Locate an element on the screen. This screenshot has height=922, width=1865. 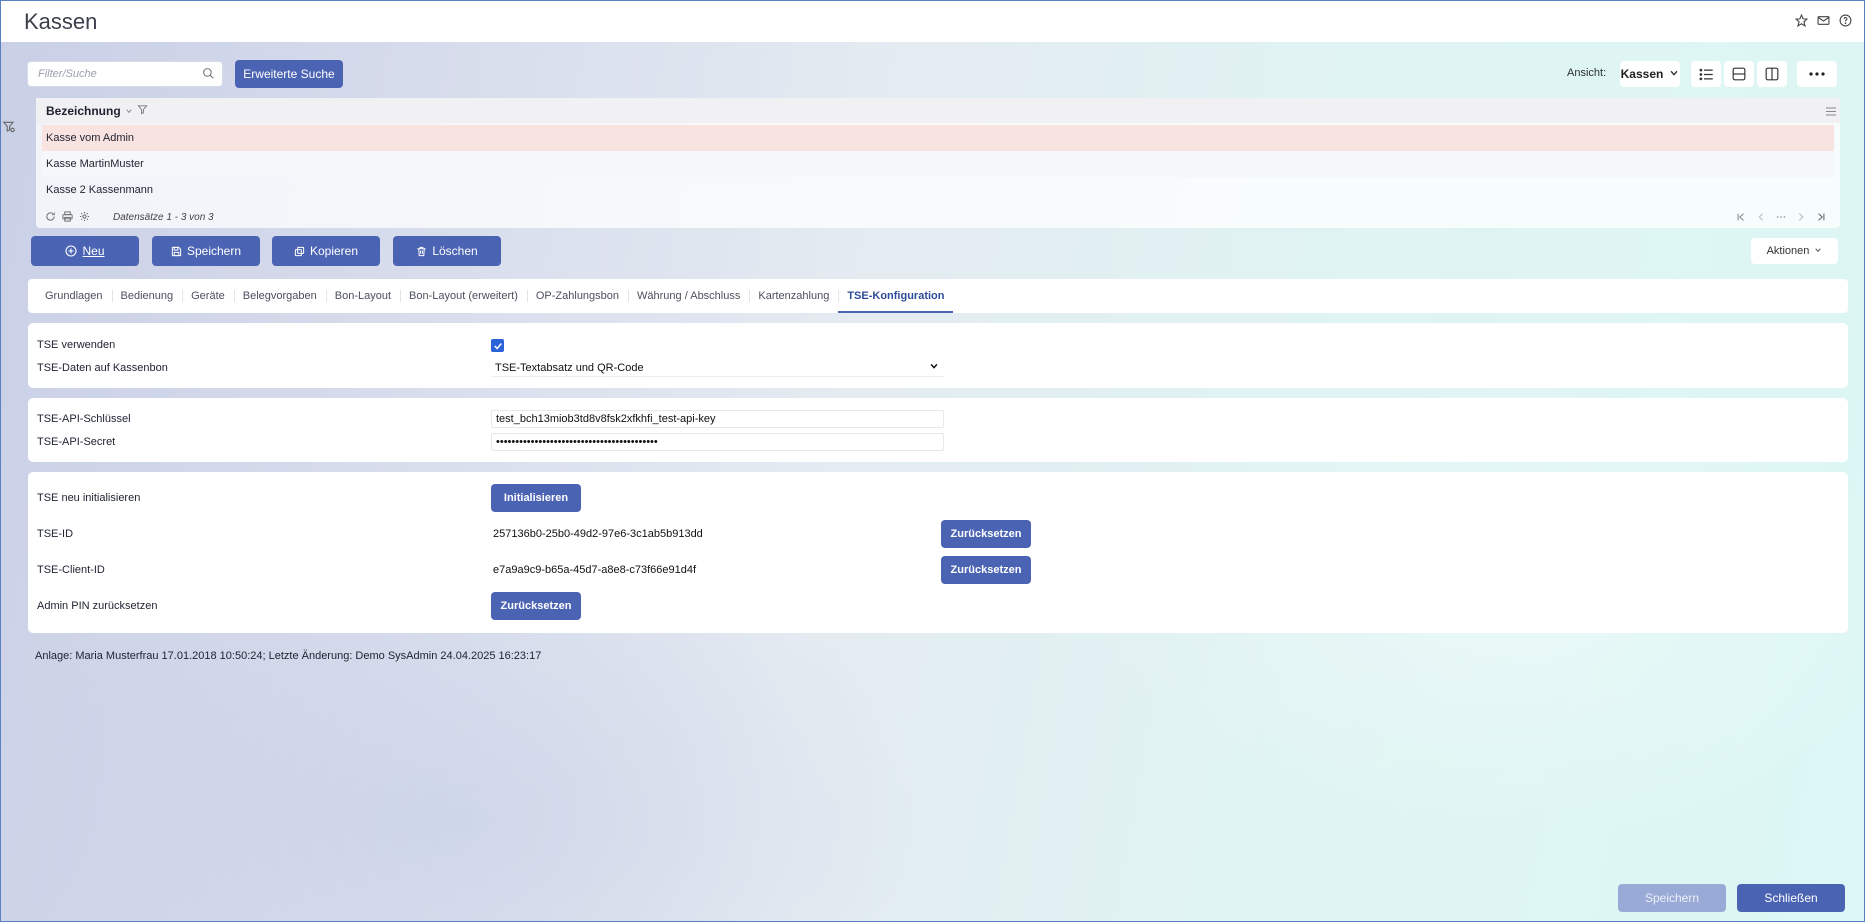
column-title: Bezeichnung is located at coordinates (83, 111).